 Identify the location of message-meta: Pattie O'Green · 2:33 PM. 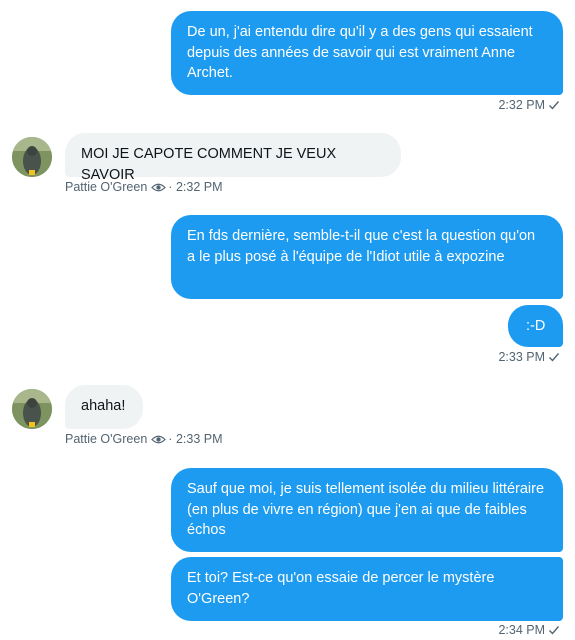
(144, 440).